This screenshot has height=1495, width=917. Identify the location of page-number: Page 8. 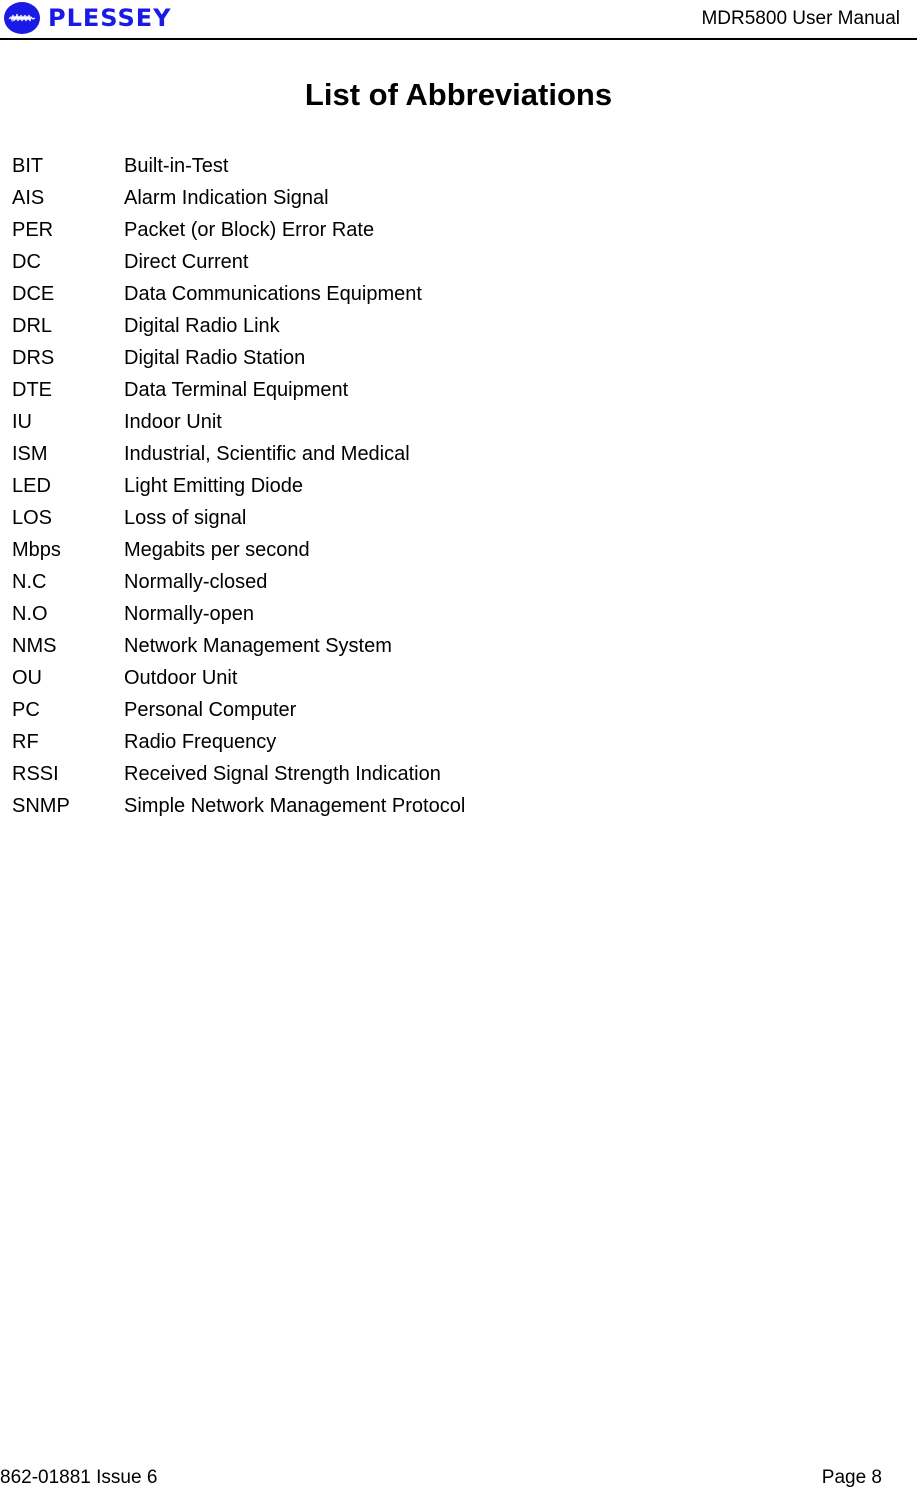
(851, 1477).